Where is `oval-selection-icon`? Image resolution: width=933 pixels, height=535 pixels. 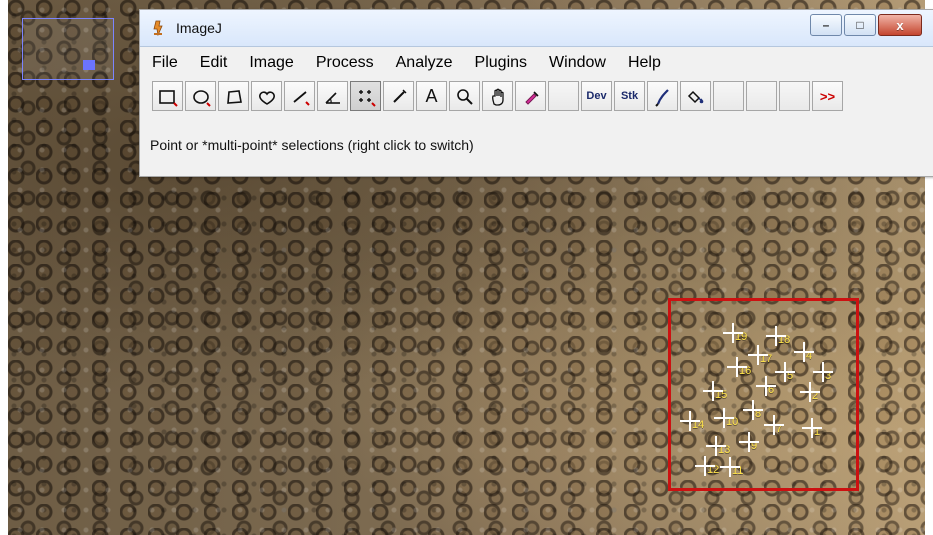 oval-selection-icon is located at coordinates (202, 98).